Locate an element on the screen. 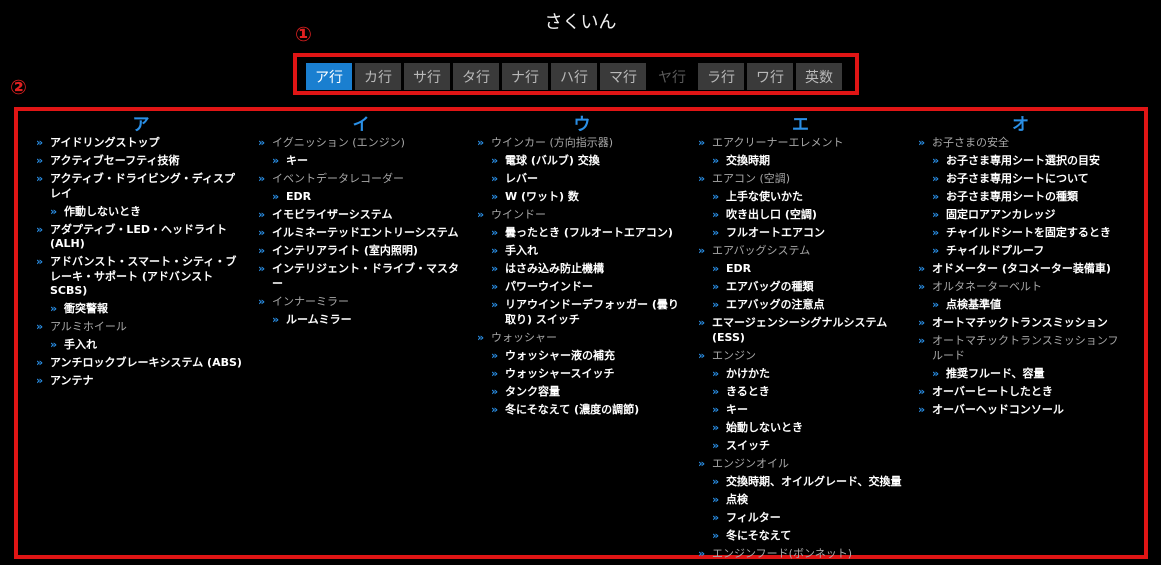 The image size is (1161, 565). index-entry: » 点検 is located at coordinates (800, 500).